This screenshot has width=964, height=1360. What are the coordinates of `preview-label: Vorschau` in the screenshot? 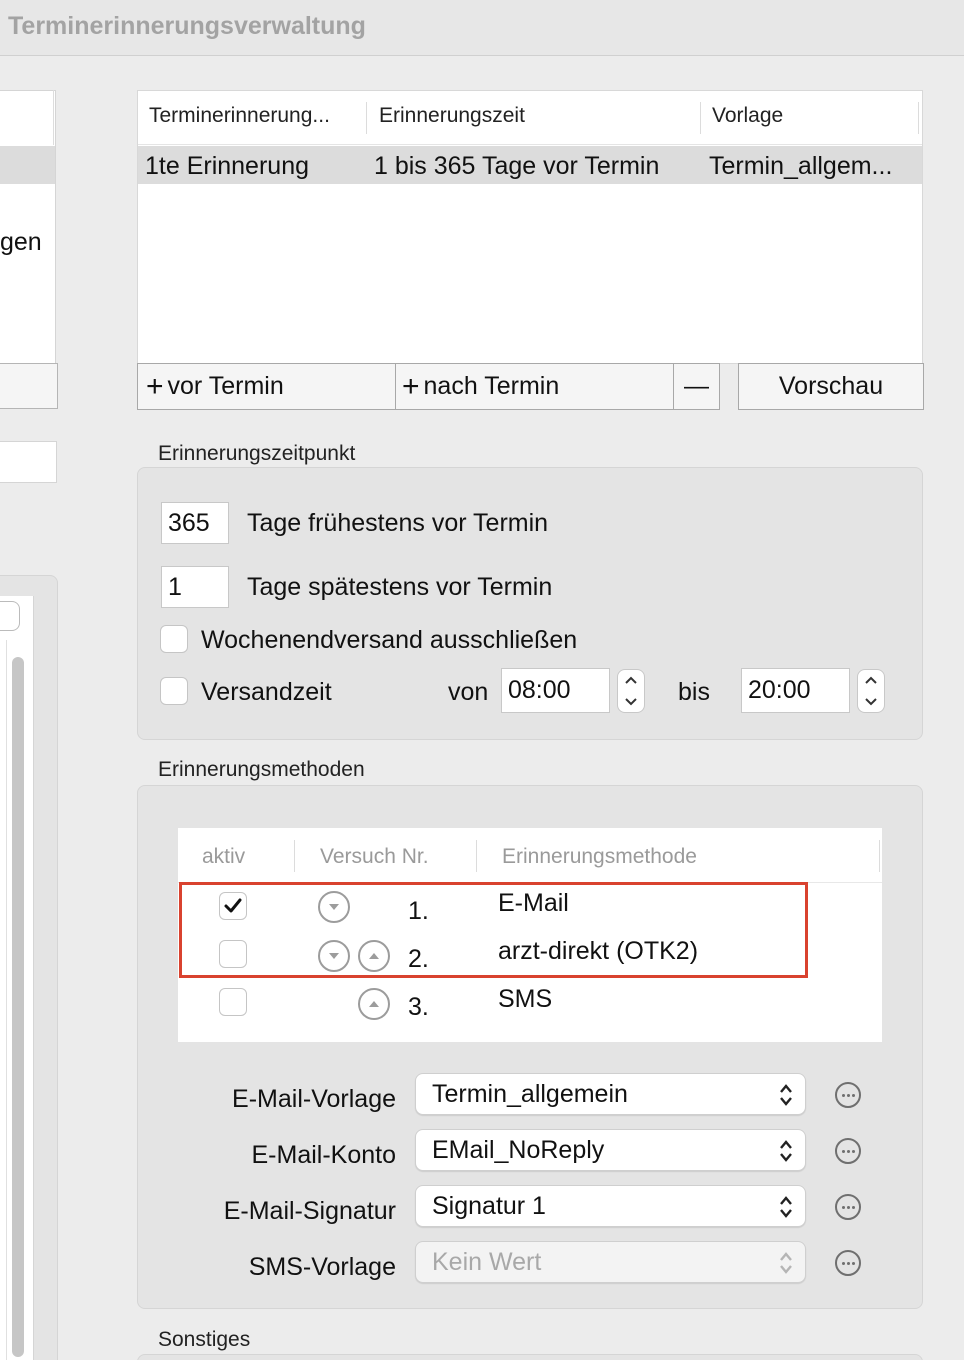 It's located at (831, 386).